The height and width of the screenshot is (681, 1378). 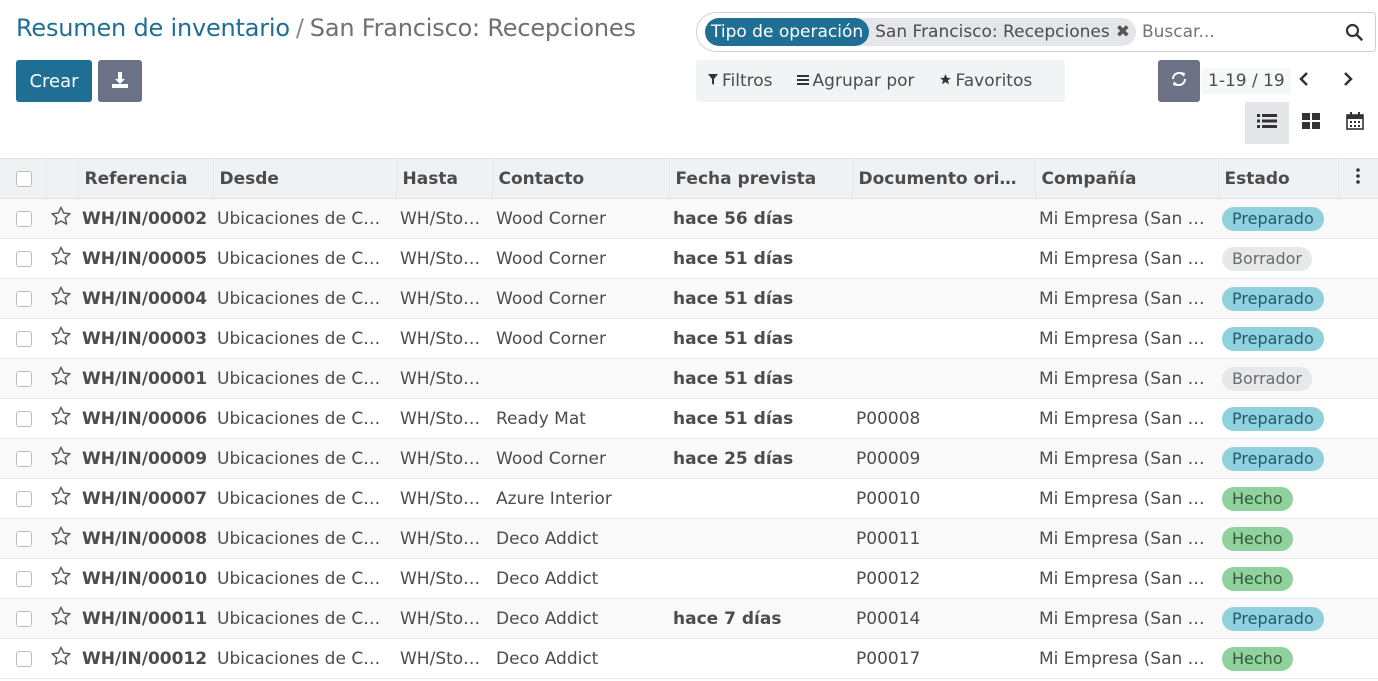 I want to click on optional-columns-toggle, so click(x=1358, y=178).